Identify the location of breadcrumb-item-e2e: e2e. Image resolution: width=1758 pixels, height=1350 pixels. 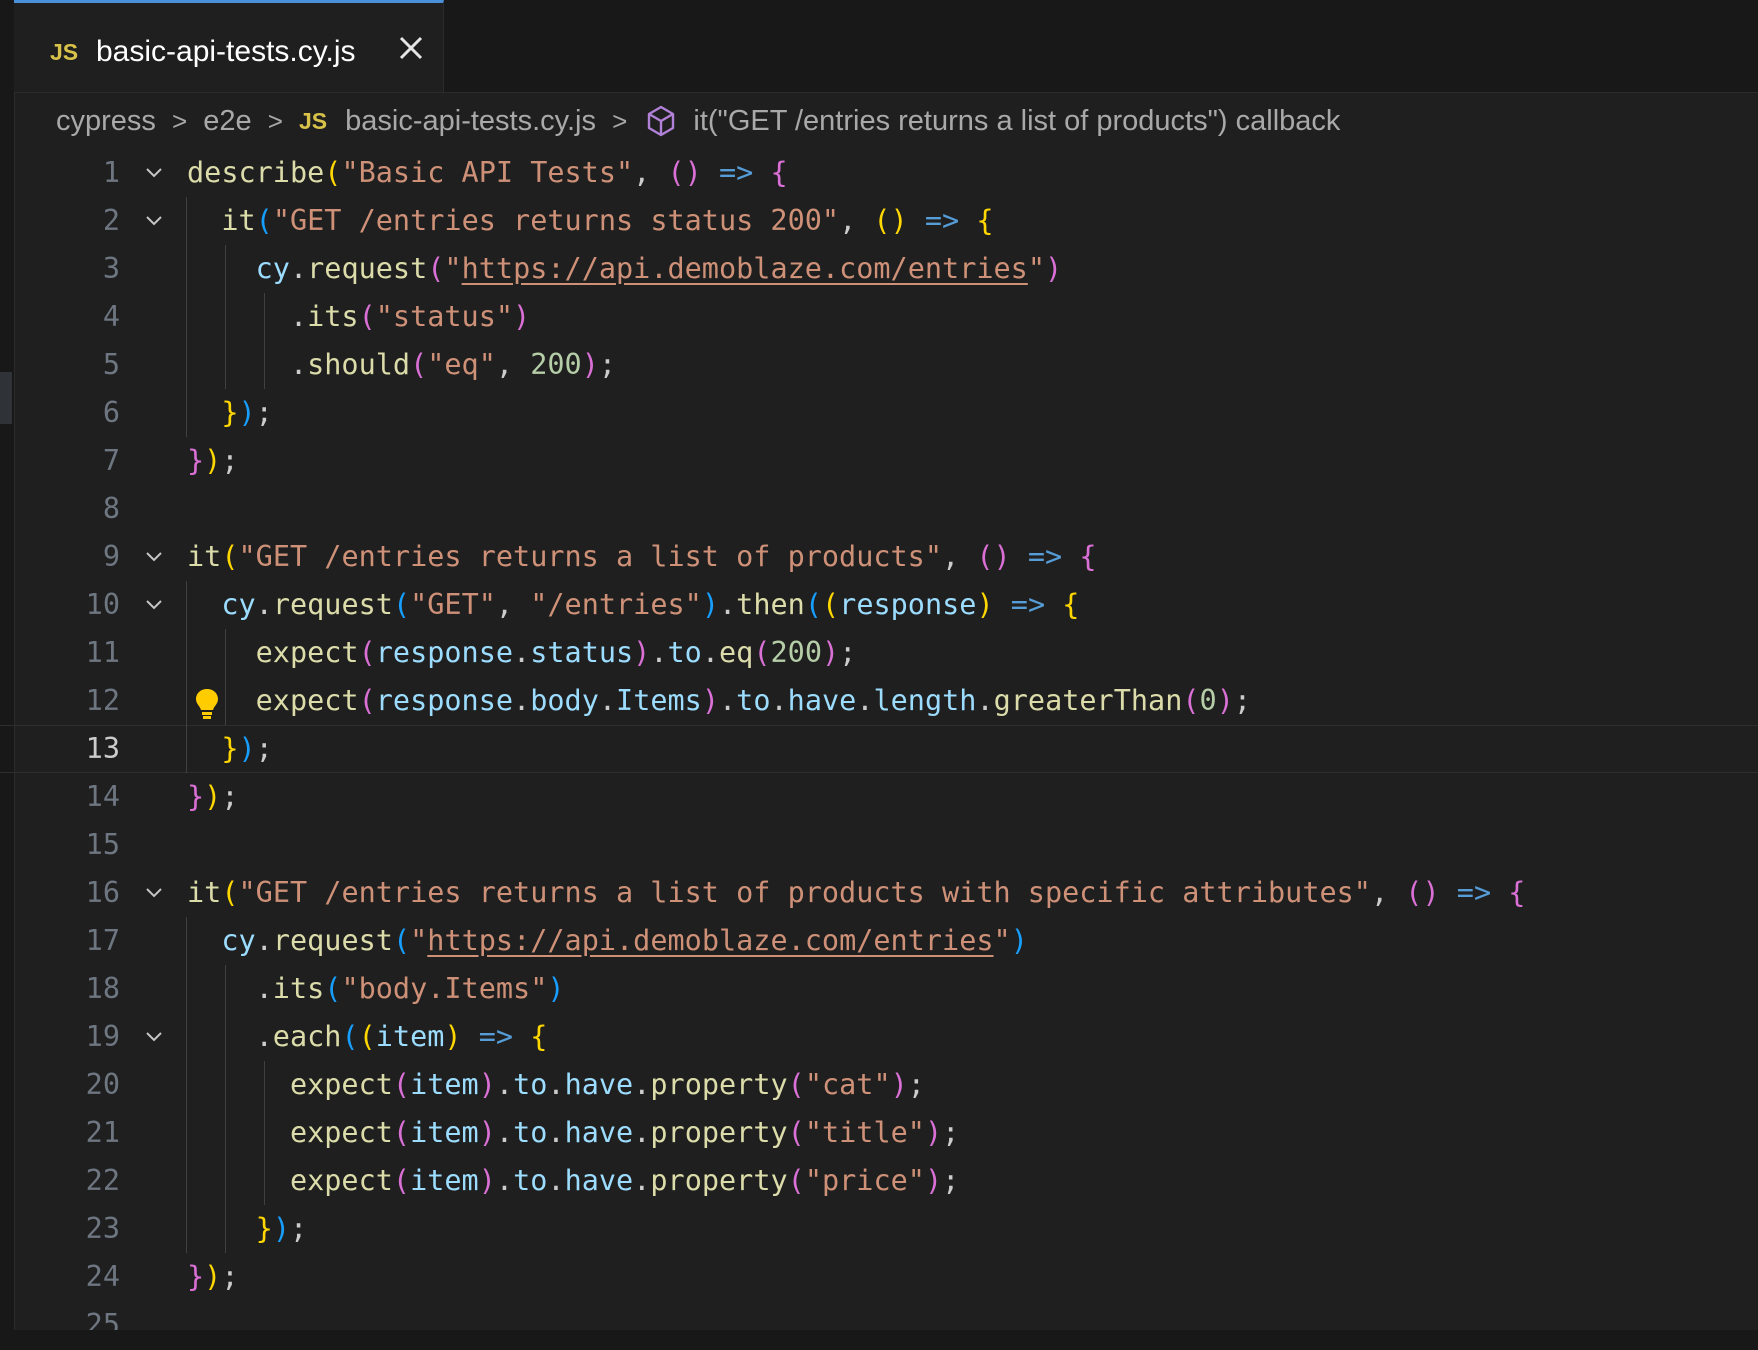
(227, 121).